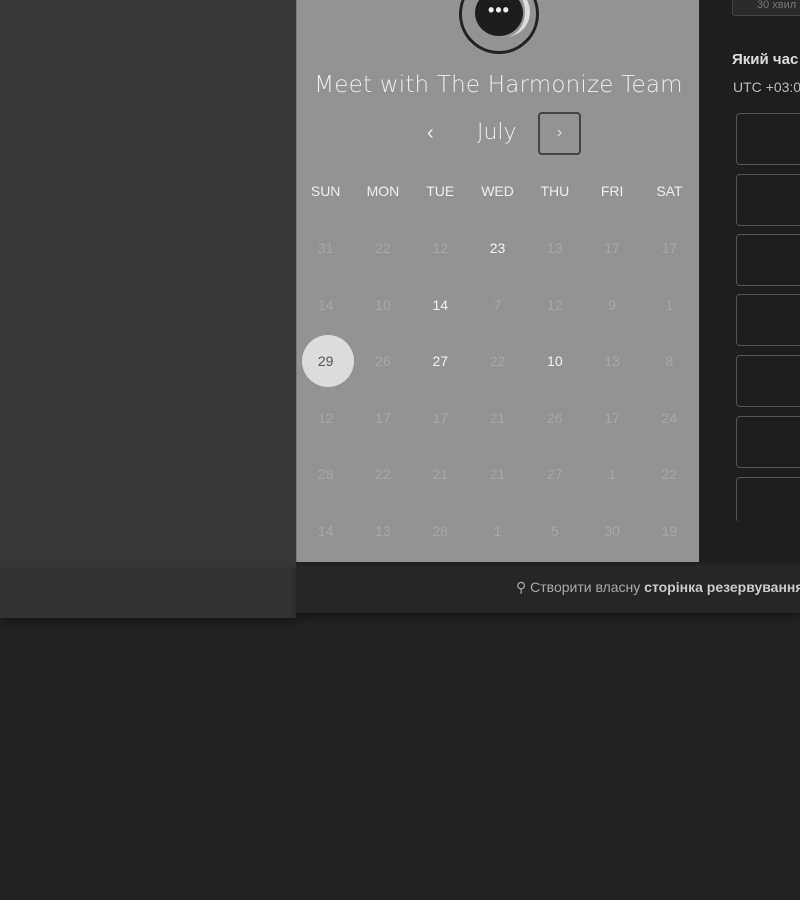 This screenshot has width=800, height=900. Describe the element at coordinates (498, 85) in the screenshot. I see `meeting-title: Meet with The Harmonize Team` at that location.